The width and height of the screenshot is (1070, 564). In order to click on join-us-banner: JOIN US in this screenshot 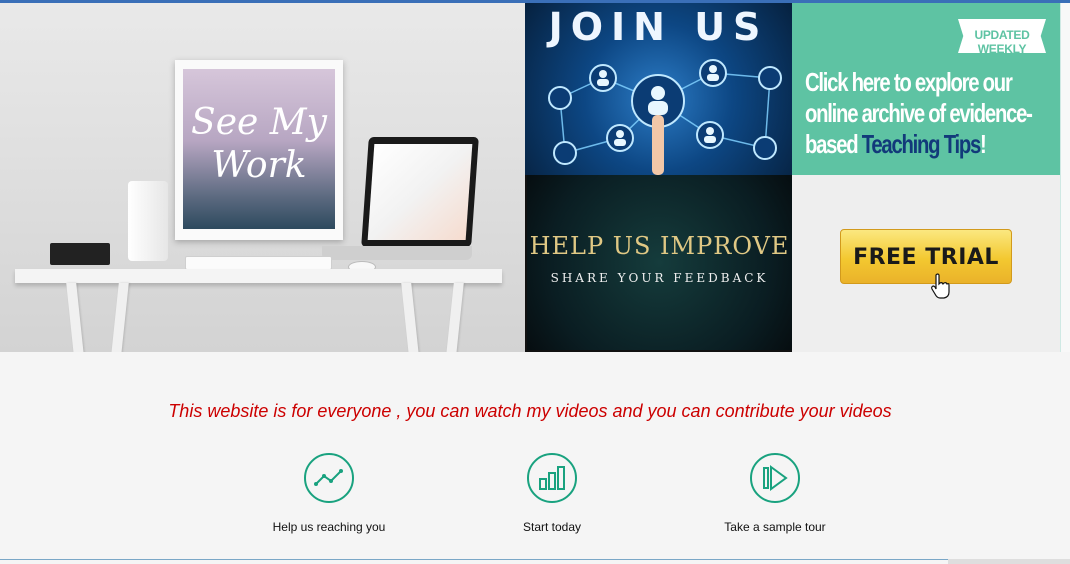, I will do `click(658, 89)`.